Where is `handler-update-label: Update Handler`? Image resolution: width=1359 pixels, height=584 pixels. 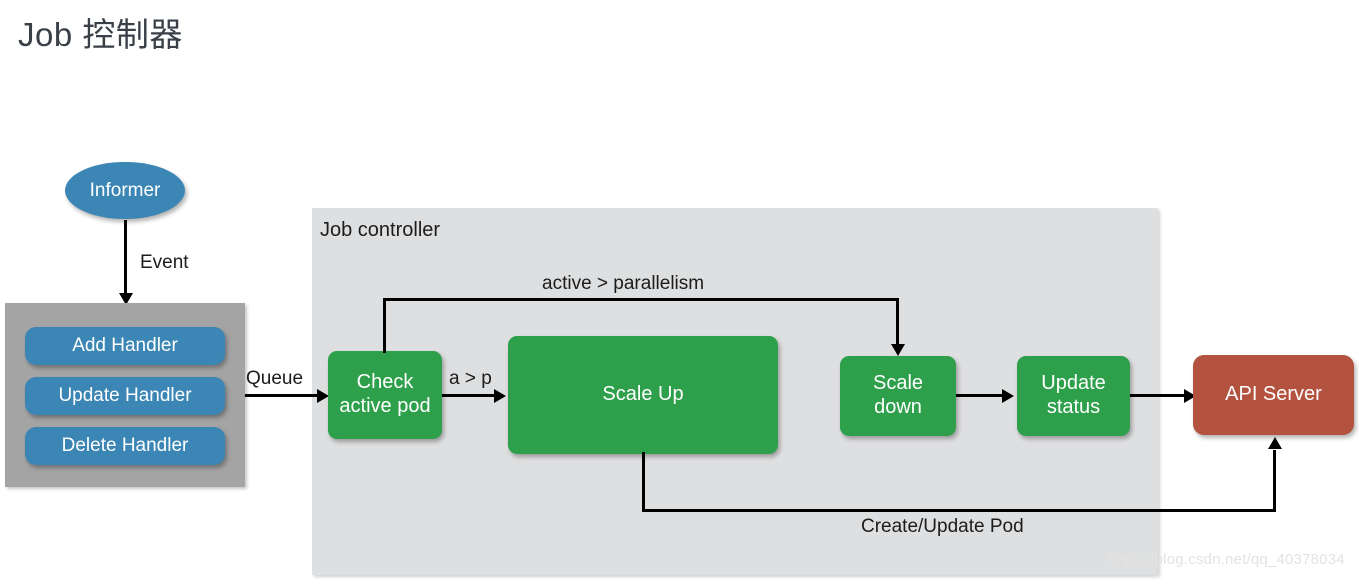
handler-update-label: Update Handler is located at coordinates (125, 395).